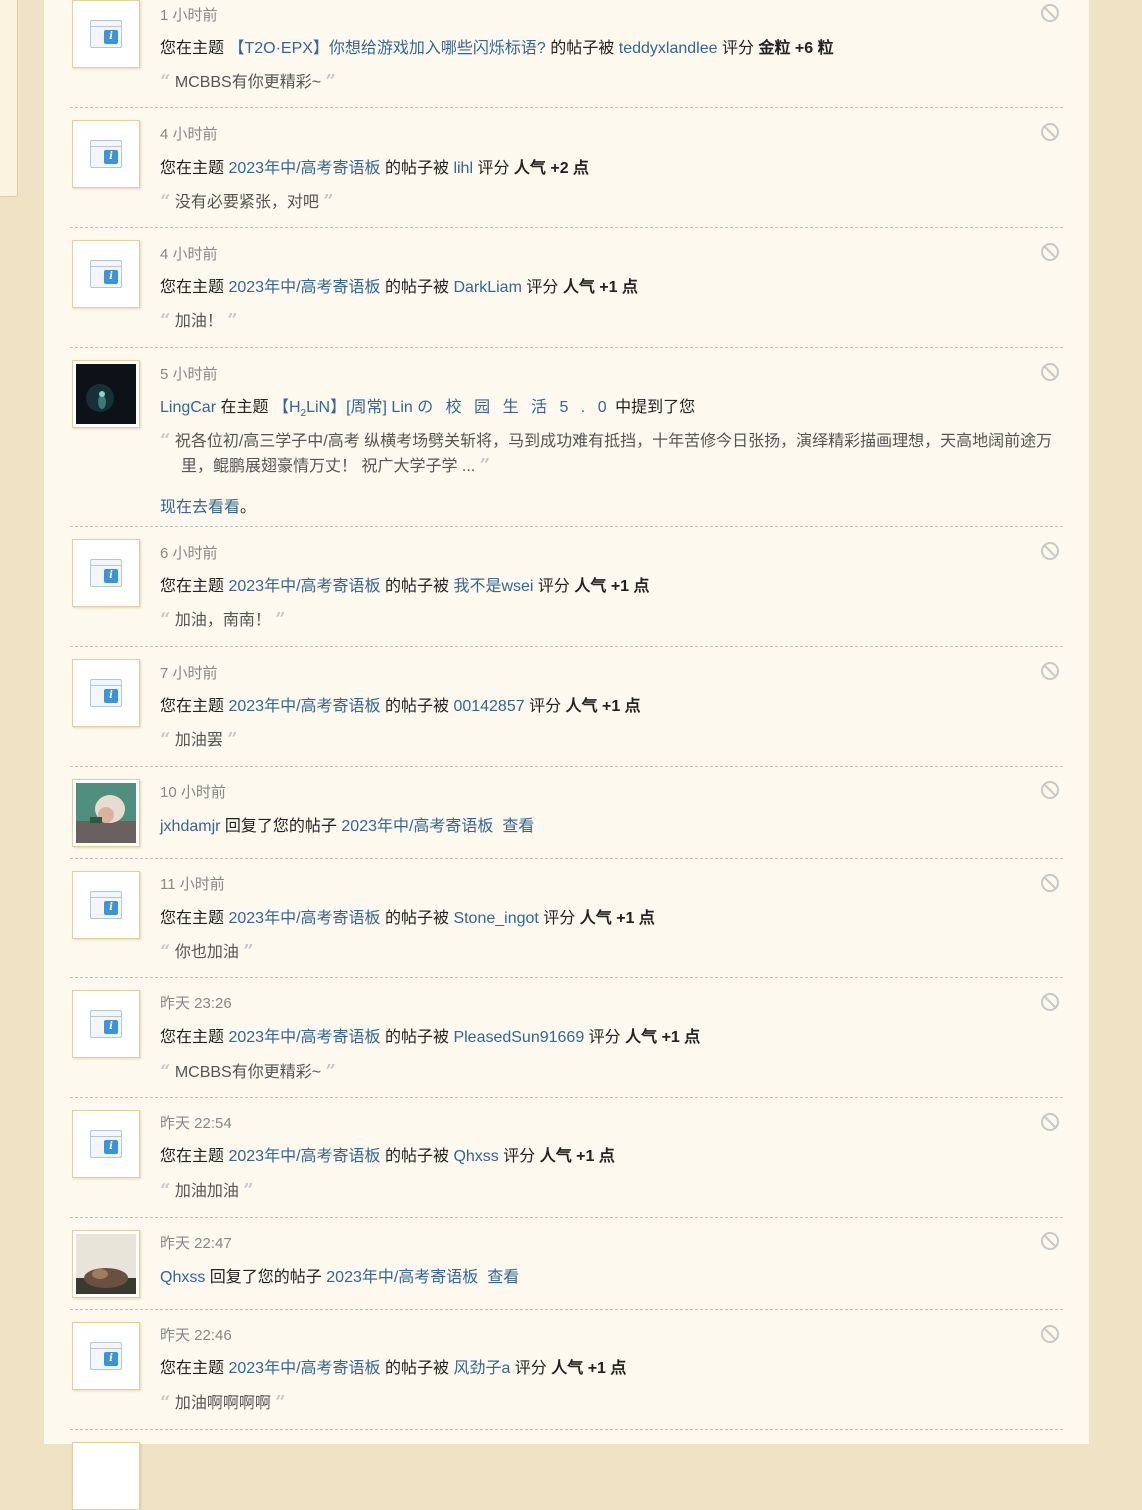  What do you see at coordinates (495, 918) in the screenshot?
I see `user-link: Stone_ingot` at bounding box center [495, 918].